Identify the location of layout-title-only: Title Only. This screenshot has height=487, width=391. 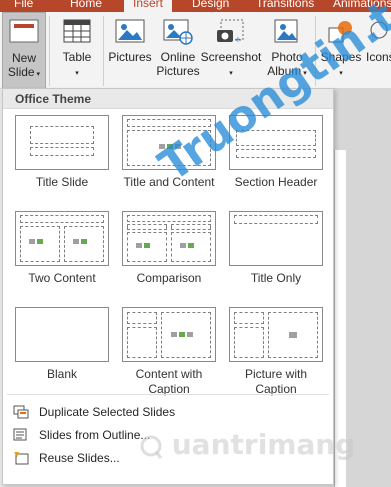
(276, 248).